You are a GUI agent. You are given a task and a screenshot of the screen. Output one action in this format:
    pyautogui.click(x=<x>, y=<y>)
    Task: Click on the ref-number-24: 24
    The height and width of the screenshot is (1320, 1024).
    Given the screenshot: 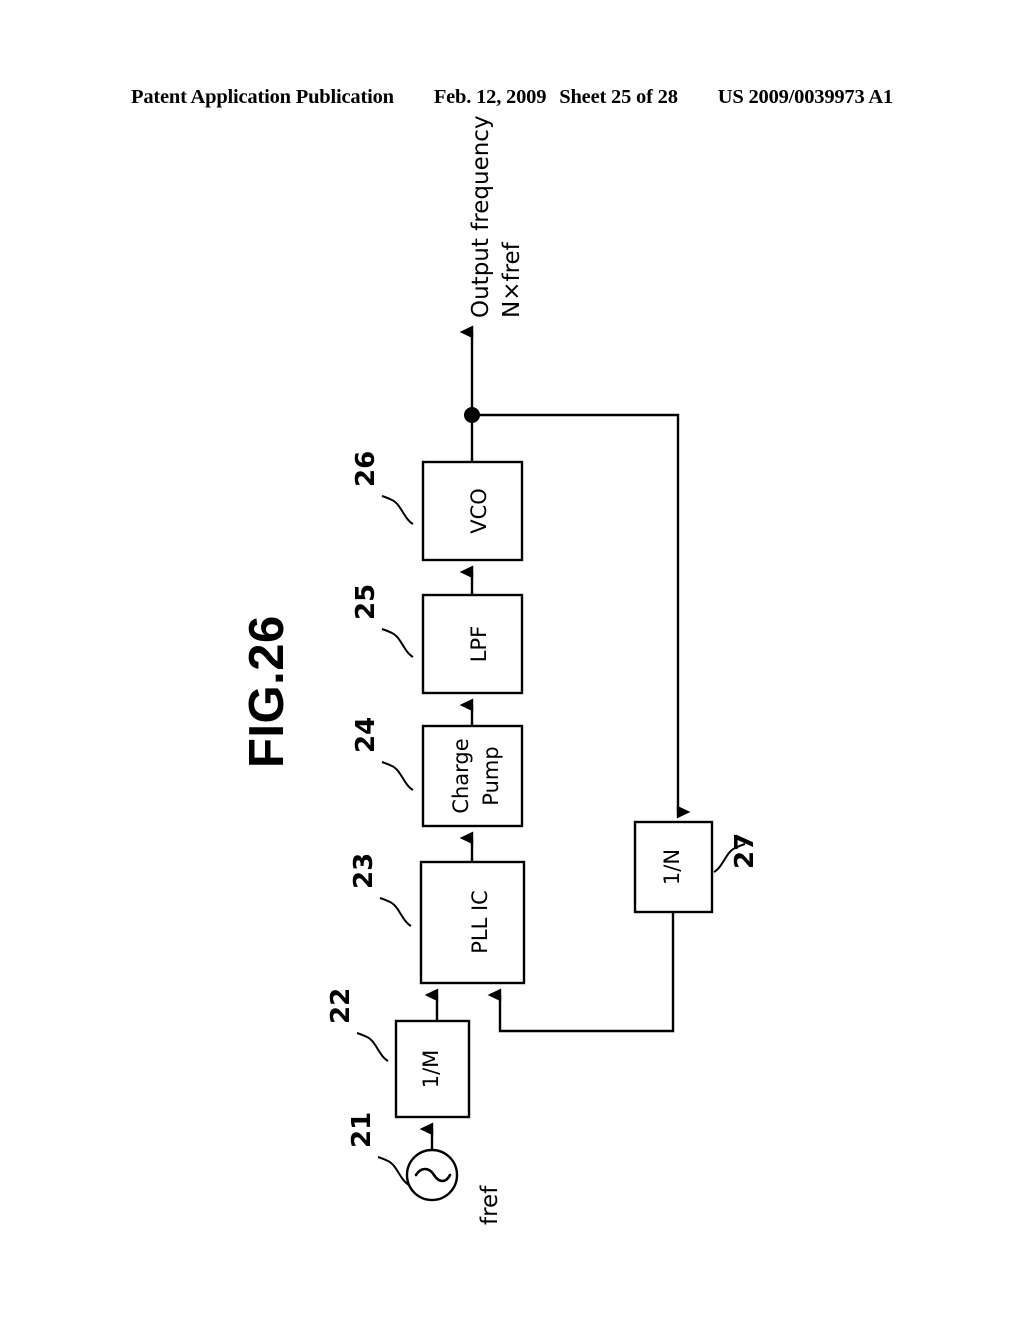 What is the action you would take?
    pyautogui.click(x=366, y=735)
    